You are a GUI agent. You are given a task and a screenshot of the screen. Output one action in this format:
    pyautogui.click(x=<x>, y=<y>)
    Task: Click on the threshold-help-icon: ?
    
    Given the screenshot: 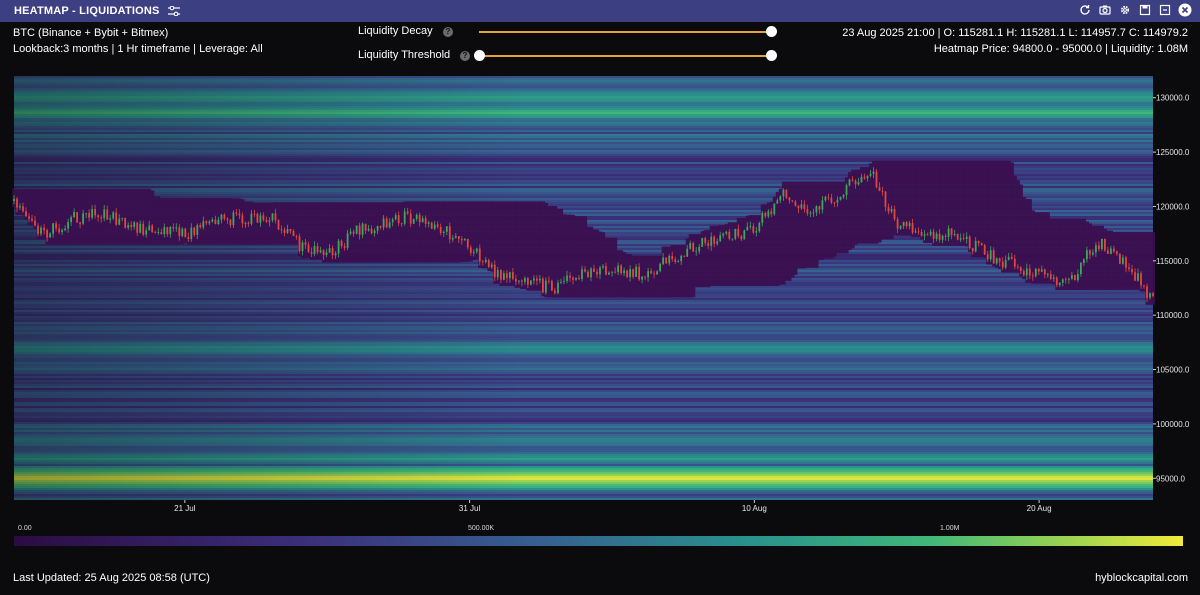 What is the action you would take?
    pyautogui.click(x=465, y=56)
    